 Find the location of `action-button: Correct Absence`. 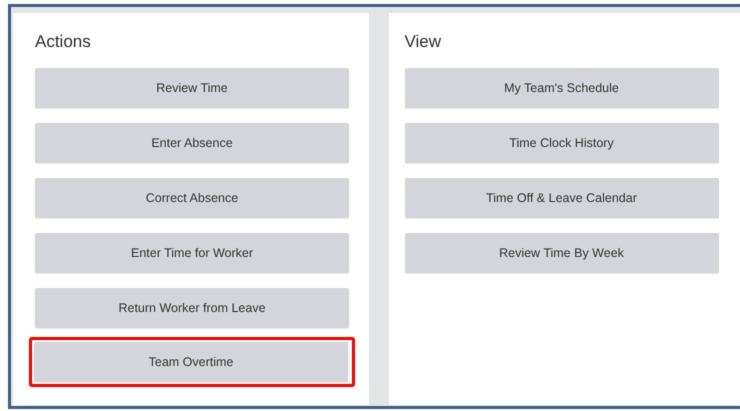

action-button: Correct Absence is located at coordinates (192, 198).